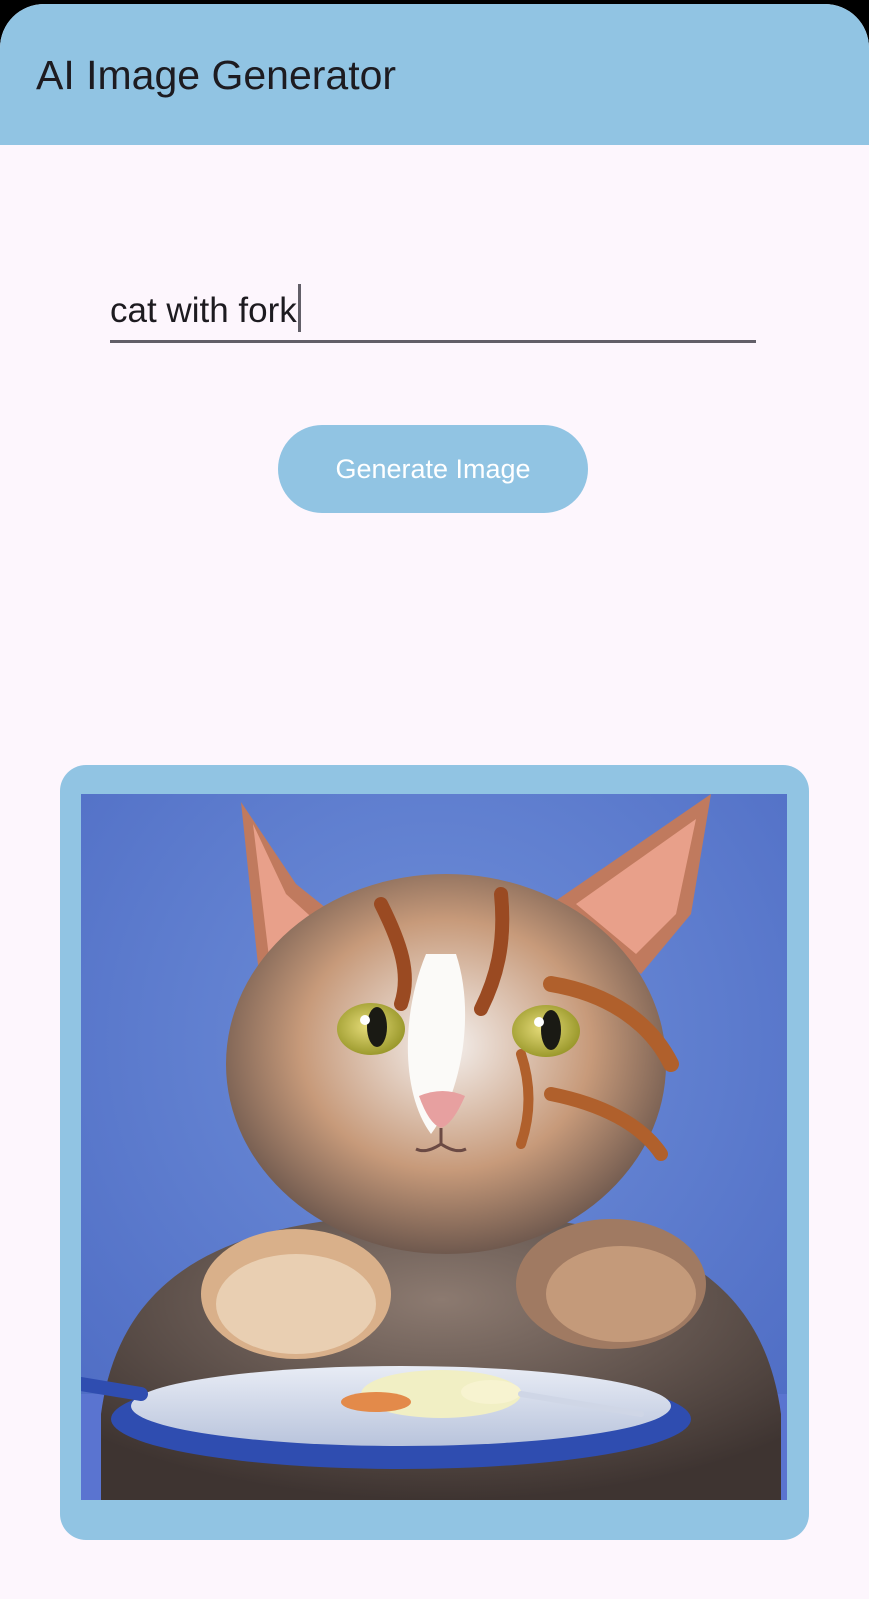  I want to click on prompt-input-value: cat with fork, so click(205, 308).